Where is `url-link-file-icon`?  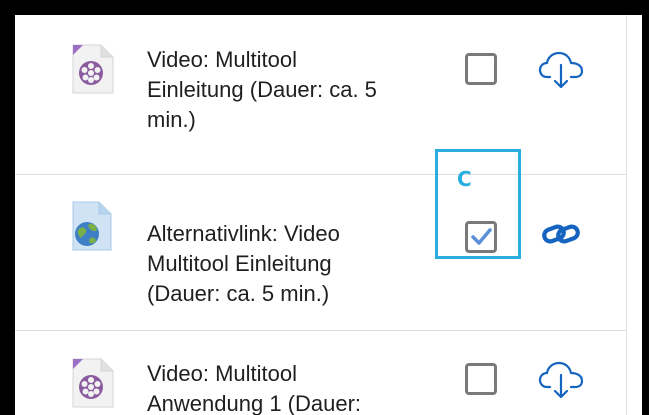
url-link-file-icon is located at coordinates (92, 226).